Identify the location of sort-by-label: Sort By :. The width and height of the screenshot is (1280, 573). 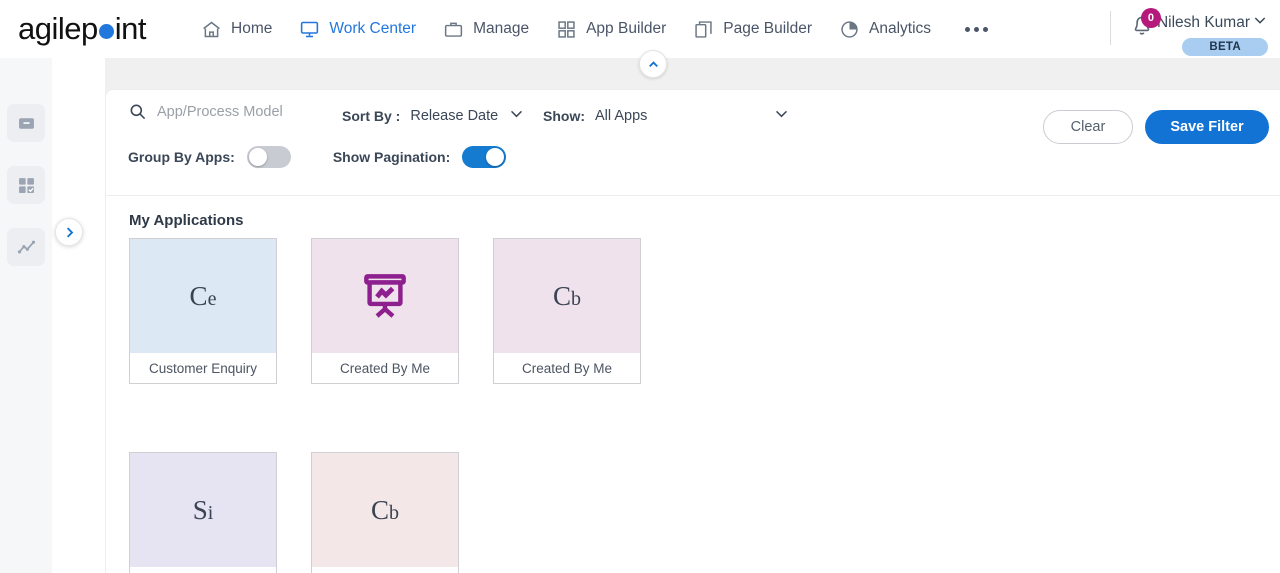
(371, 116).